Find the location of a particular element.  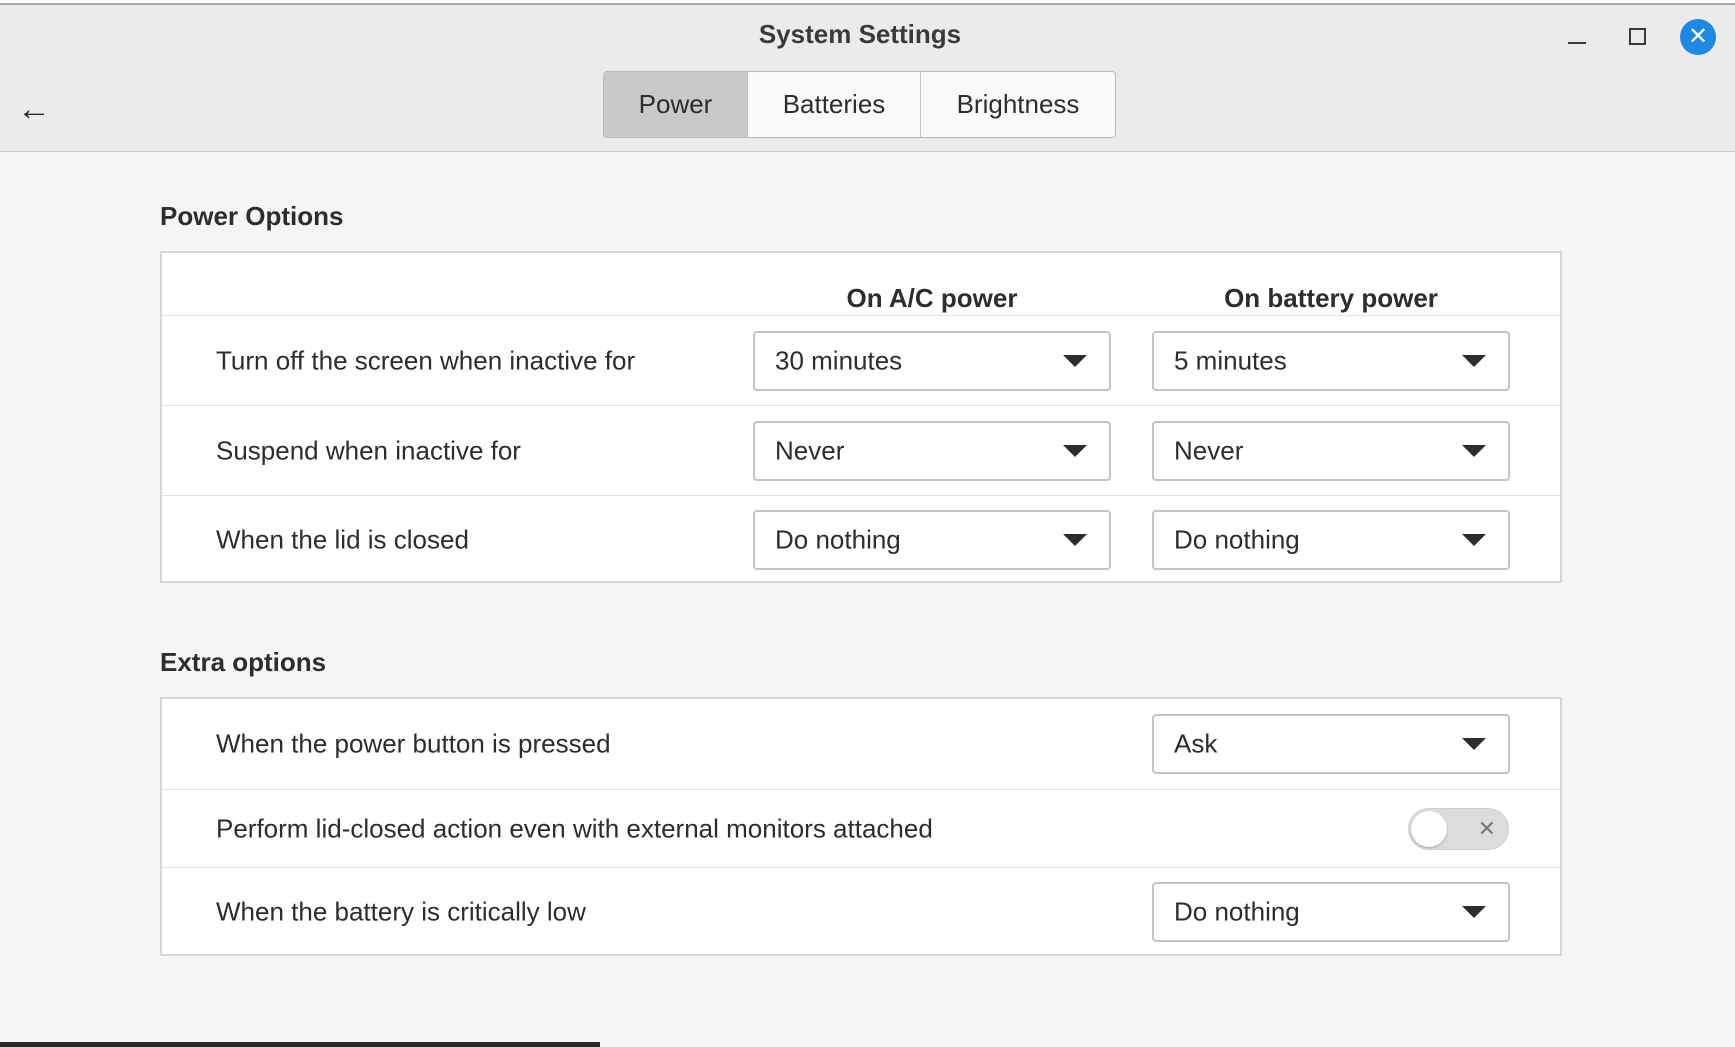

screen-off-label: Turn off the screen when inactive for is located at coordinates (426, 360).